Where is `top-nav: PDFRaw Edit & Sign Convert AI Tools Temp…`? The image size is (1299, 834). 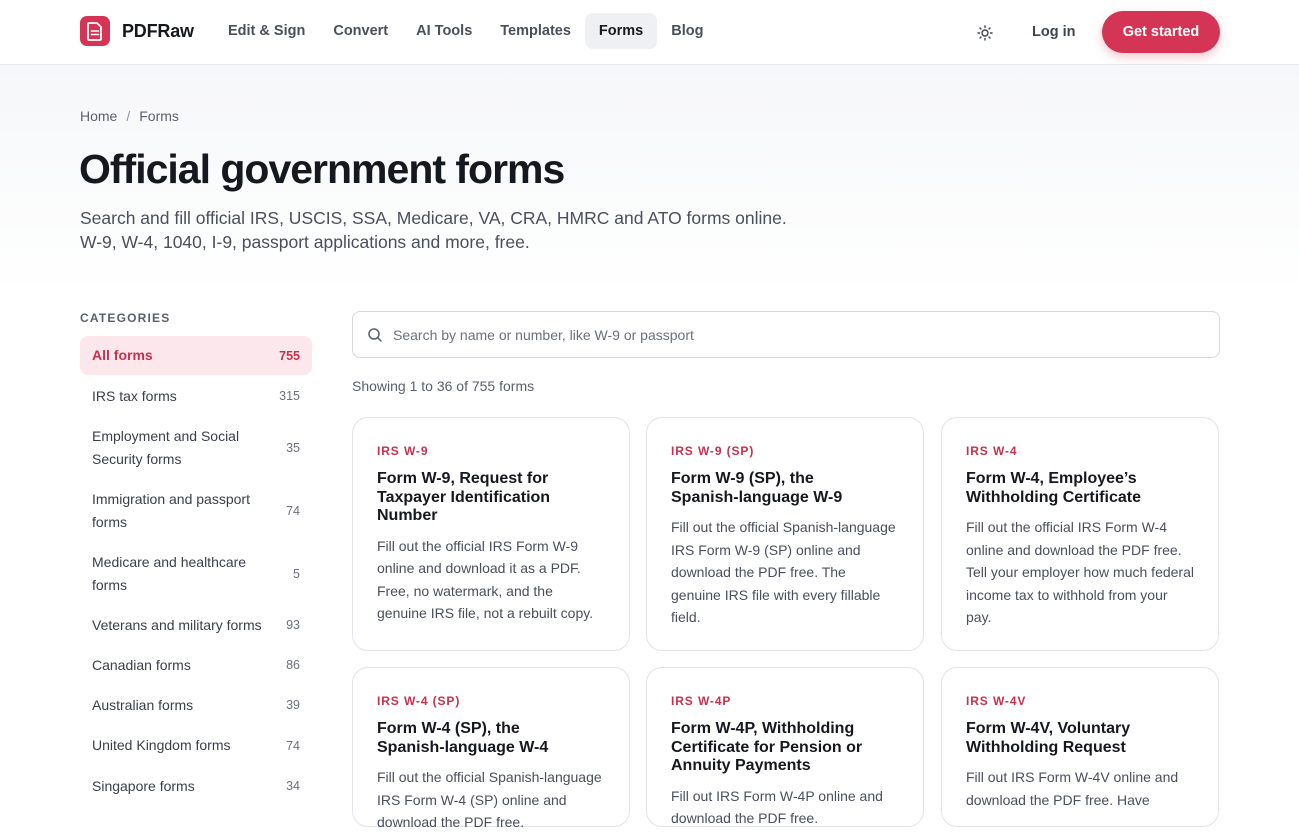 top-nav: PDFRaw Edit & Sign Convert AI Tools Temp… is located at coordinates (649, 32).